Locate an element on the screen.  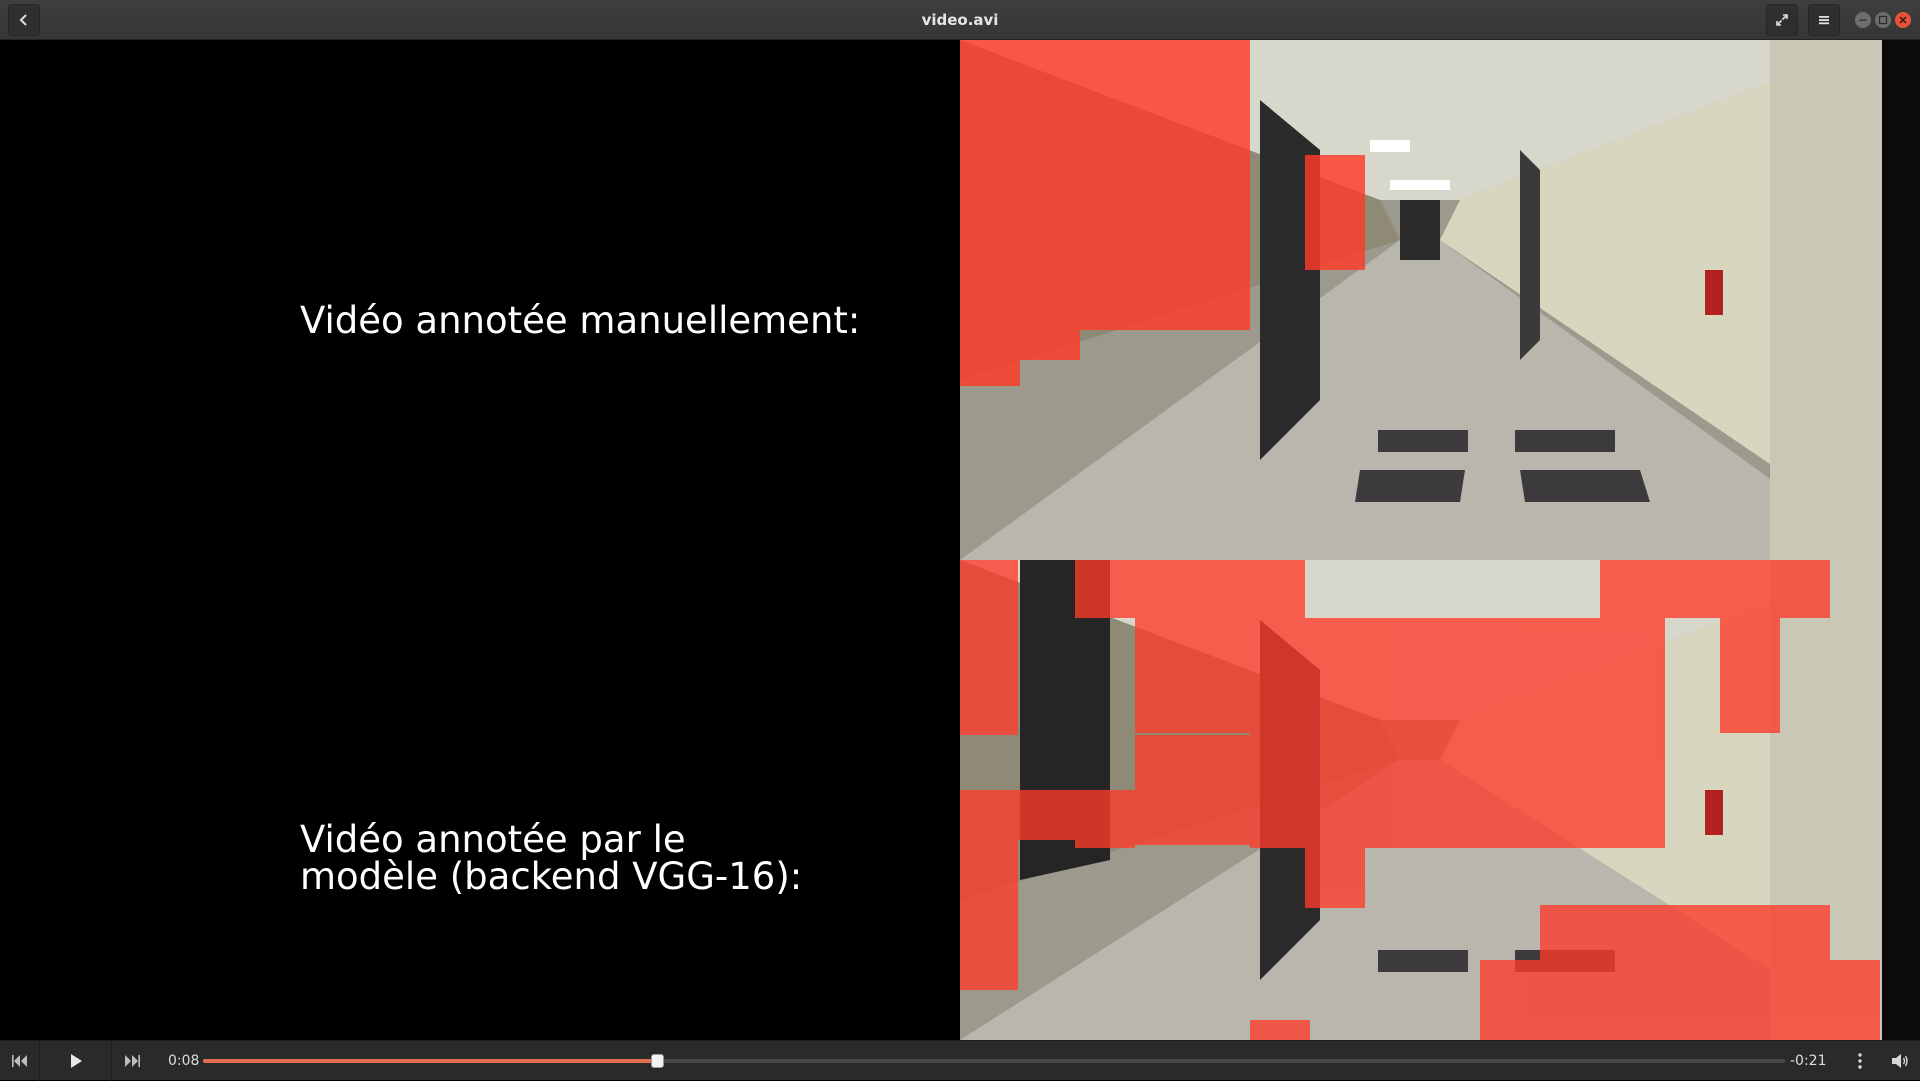
minimize-icon is located at coordinates (1863, 20).